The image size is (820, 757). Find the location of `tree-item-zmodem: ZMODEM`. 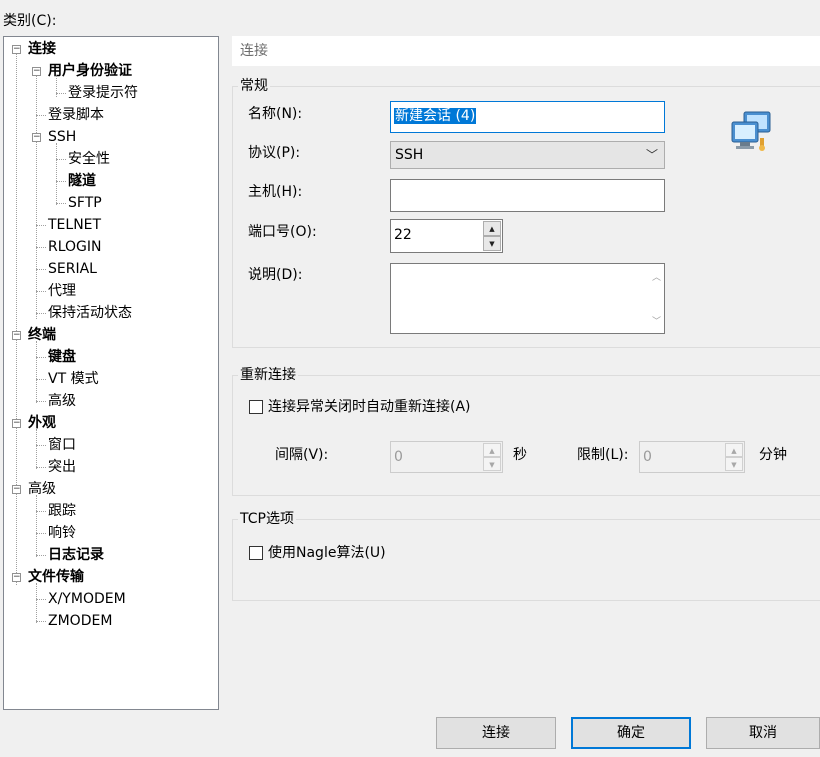

tree-item-zmodem: ZMODEM is located at coordinates (80, 621).